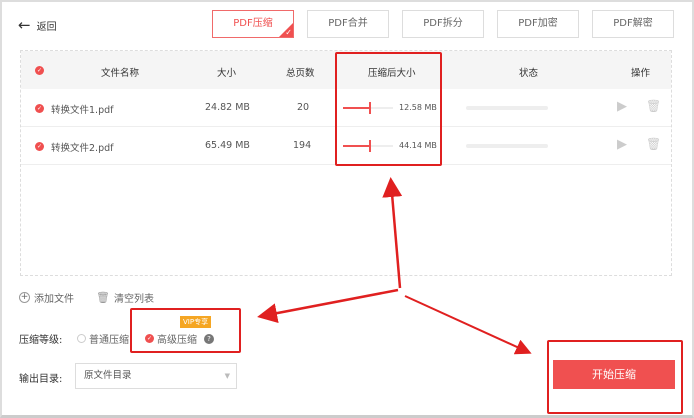  What do you see at coordinates (468, 325) in the screenshot?
I see `arrow-right` at bounding box center [468, 325].